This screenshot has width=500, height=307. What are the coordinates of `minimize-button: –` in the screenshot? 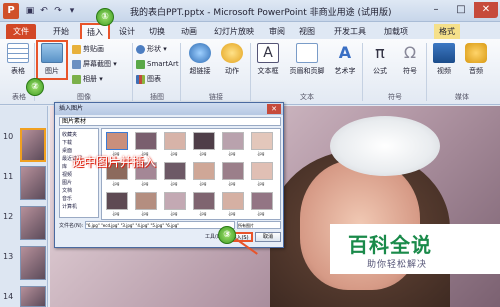 It's located at (436, 10).